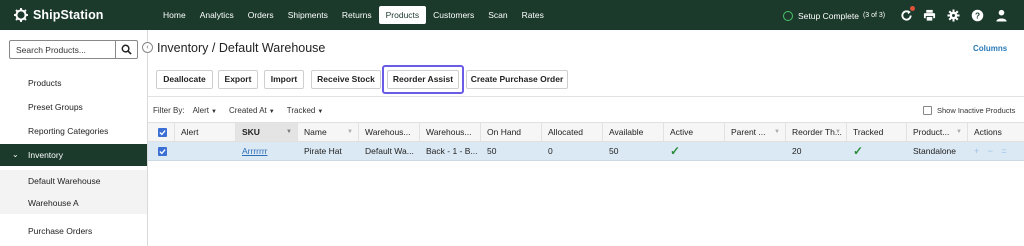 This screenshot has width=1024, height=246. What do you see at coordinates (217, 15) in the screenshot?
I see `nav-analytics: Analytics` at bounding box center [217, 15].